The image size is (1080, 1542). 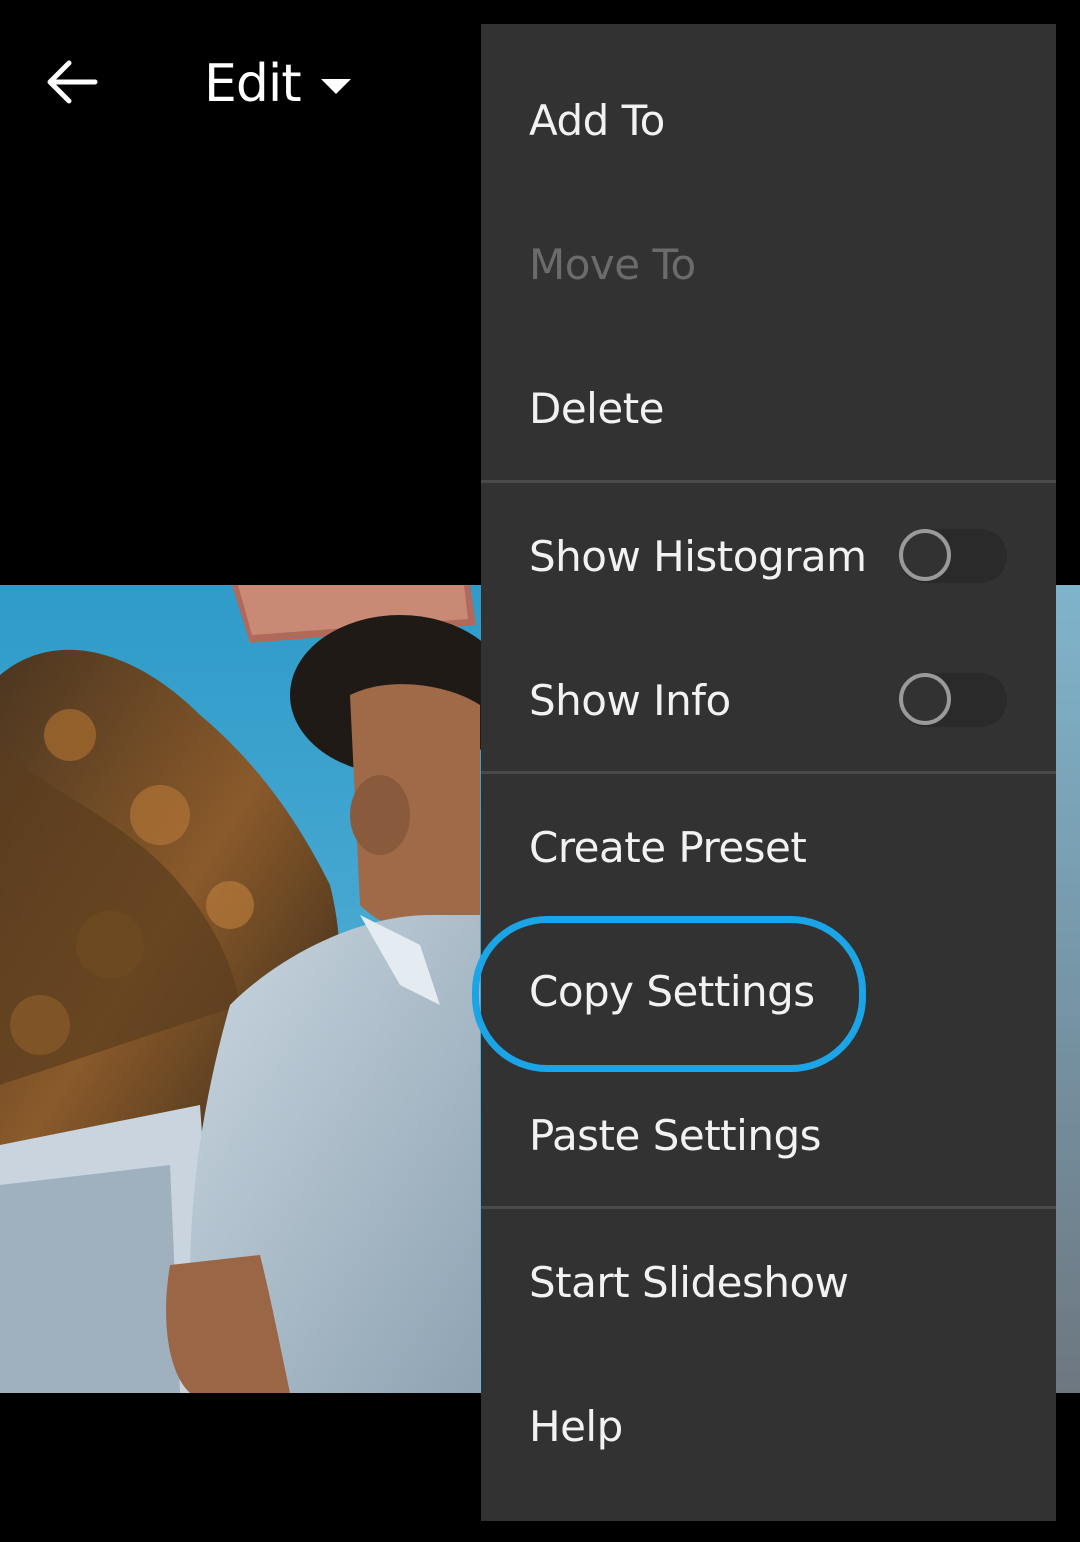 What do you see at coordinates (689, 1282) in the screenshot?
I see `menu-item-label: Start Slideshow` at bounding box center [689, 1282].